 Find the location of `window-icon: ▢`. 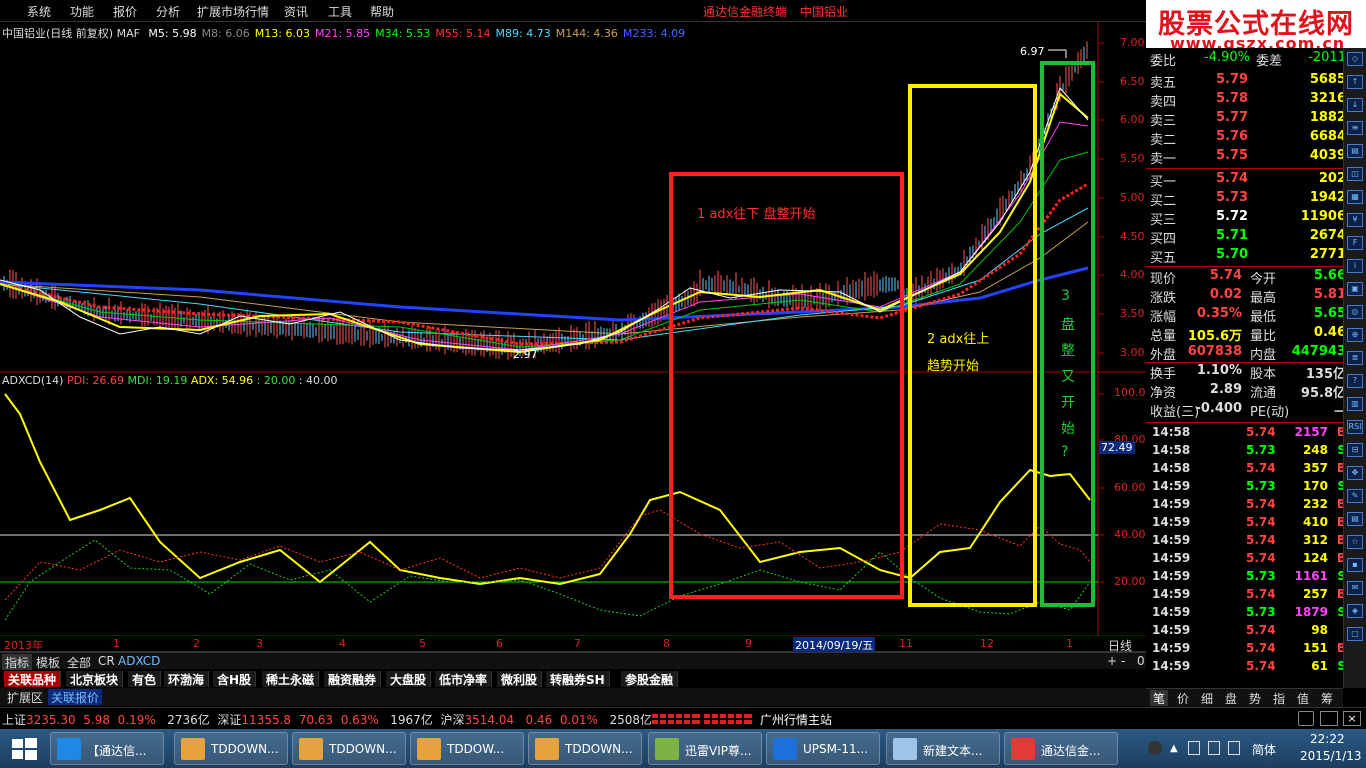

window-icon: ▢ is located at coordinates (1355, 634).